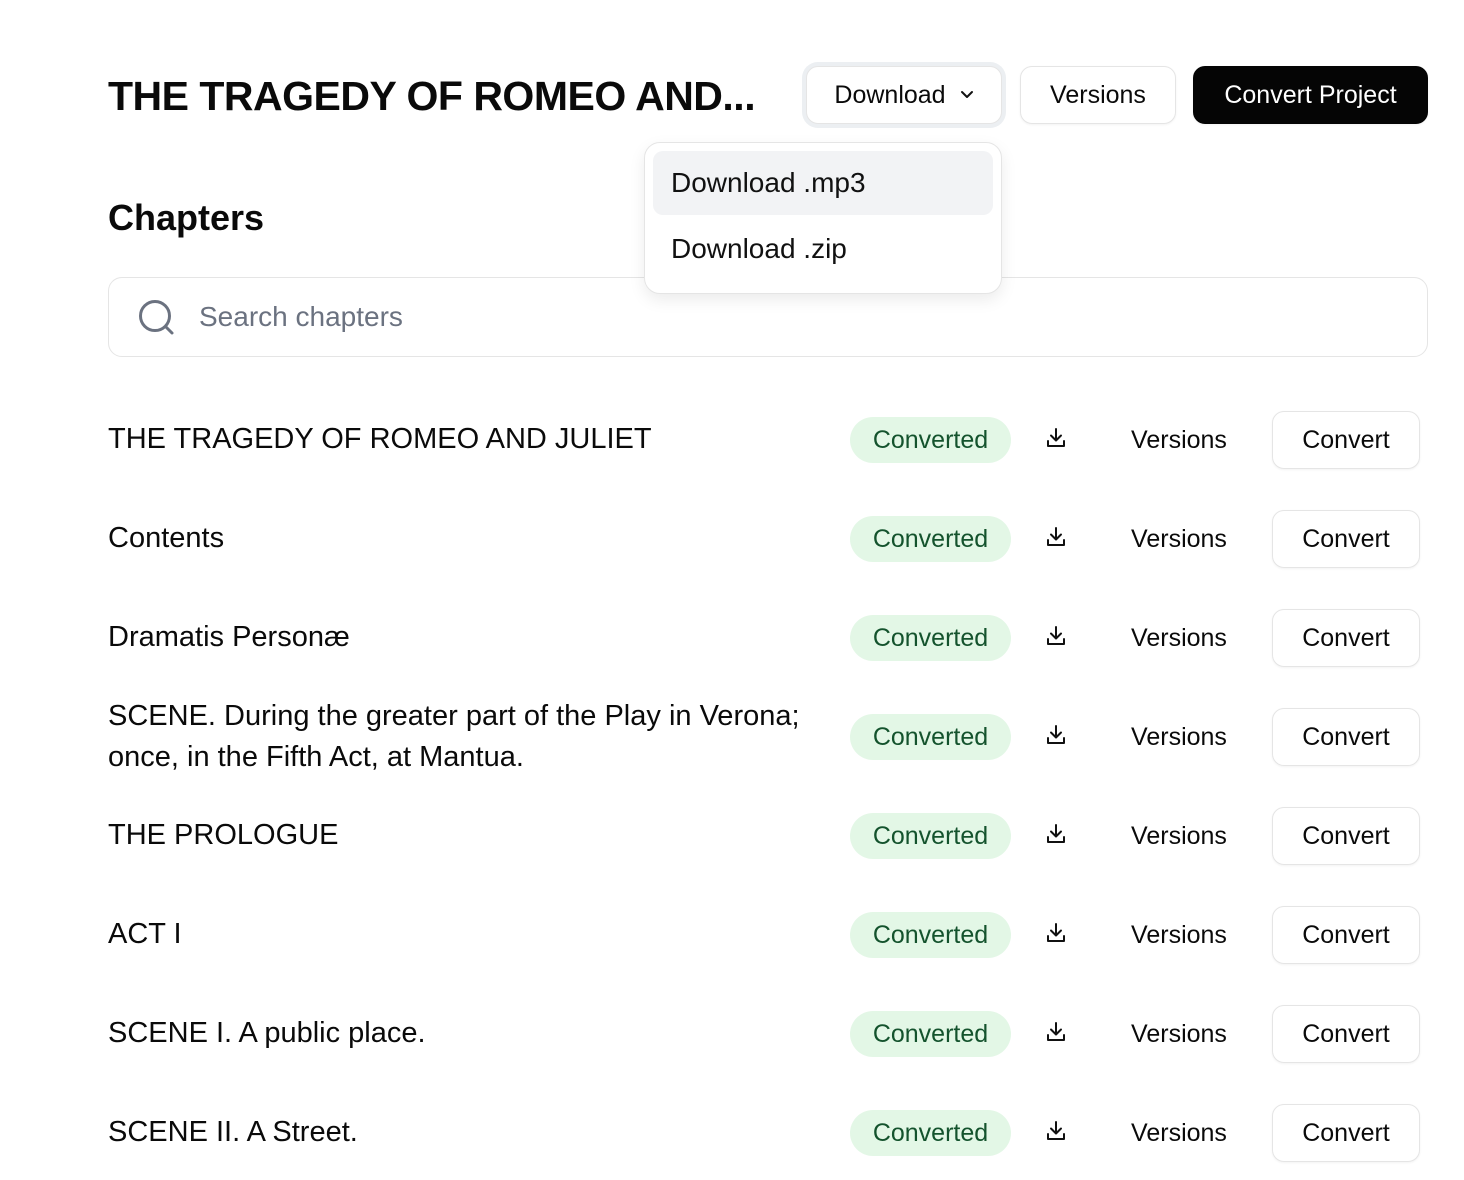  What do you see at coordinates (267, 1033) in the screenshot?
I see `chapter-title: SCENE I. A public place.` at bounding box center [267, 1033].